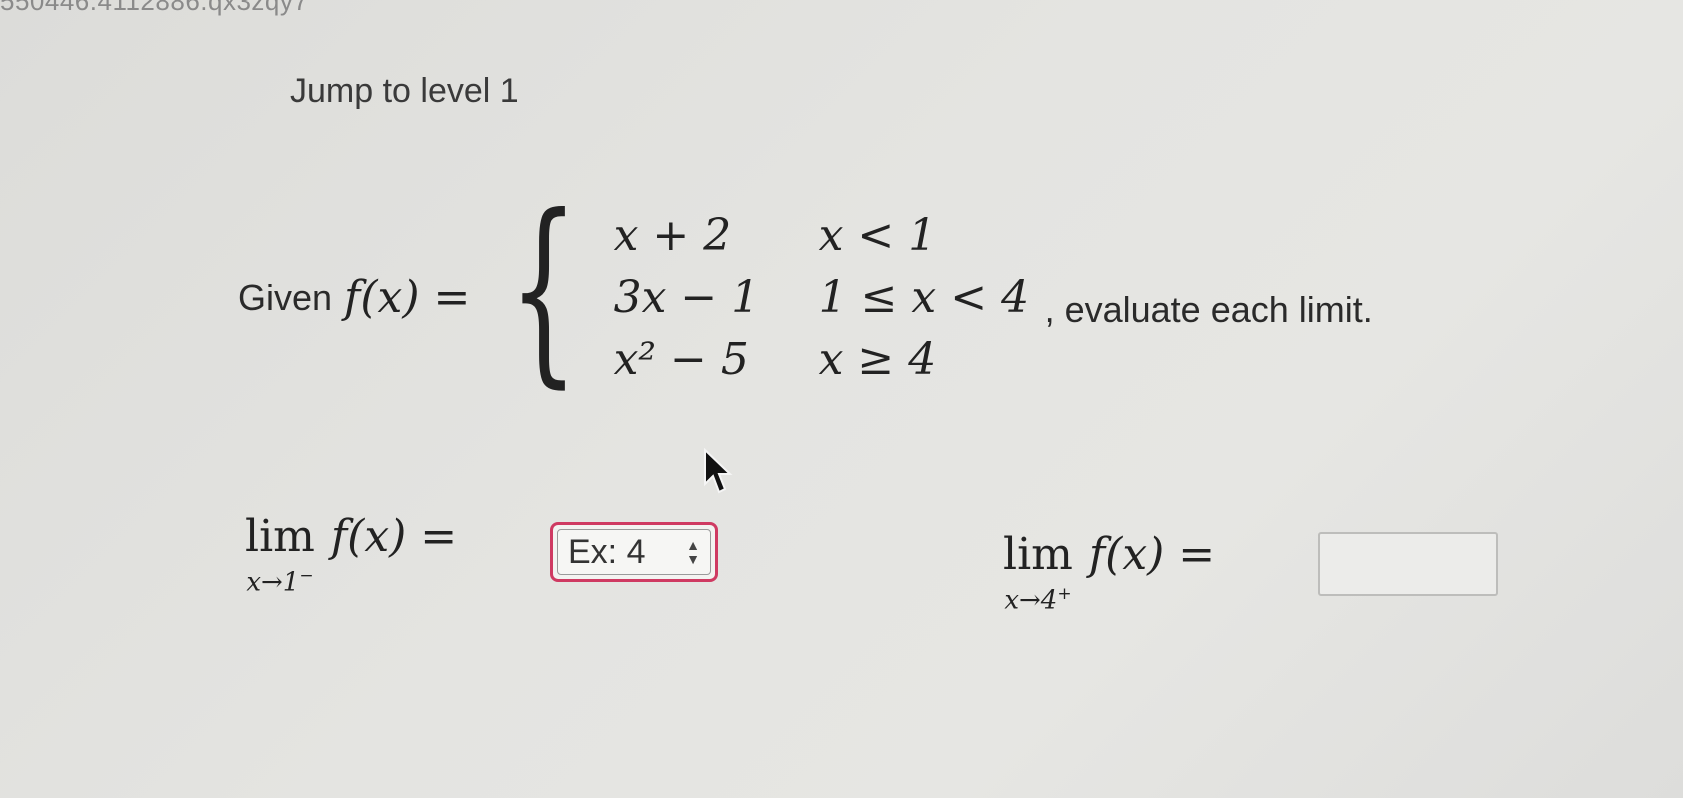  Describe the element at coordinates (407, 297) in the screenshot. I see `function-lhs: f(x) =` at that location.